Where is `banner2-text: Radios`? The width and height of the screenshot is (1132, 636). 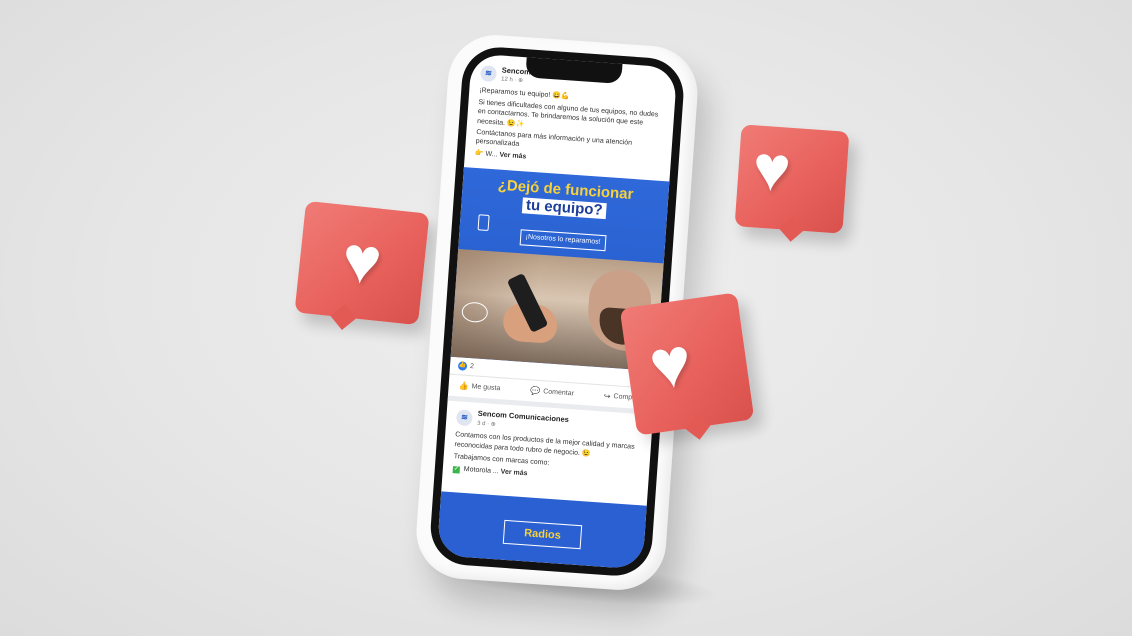
banner2-text: Radios is located at coordinates (542, 534).